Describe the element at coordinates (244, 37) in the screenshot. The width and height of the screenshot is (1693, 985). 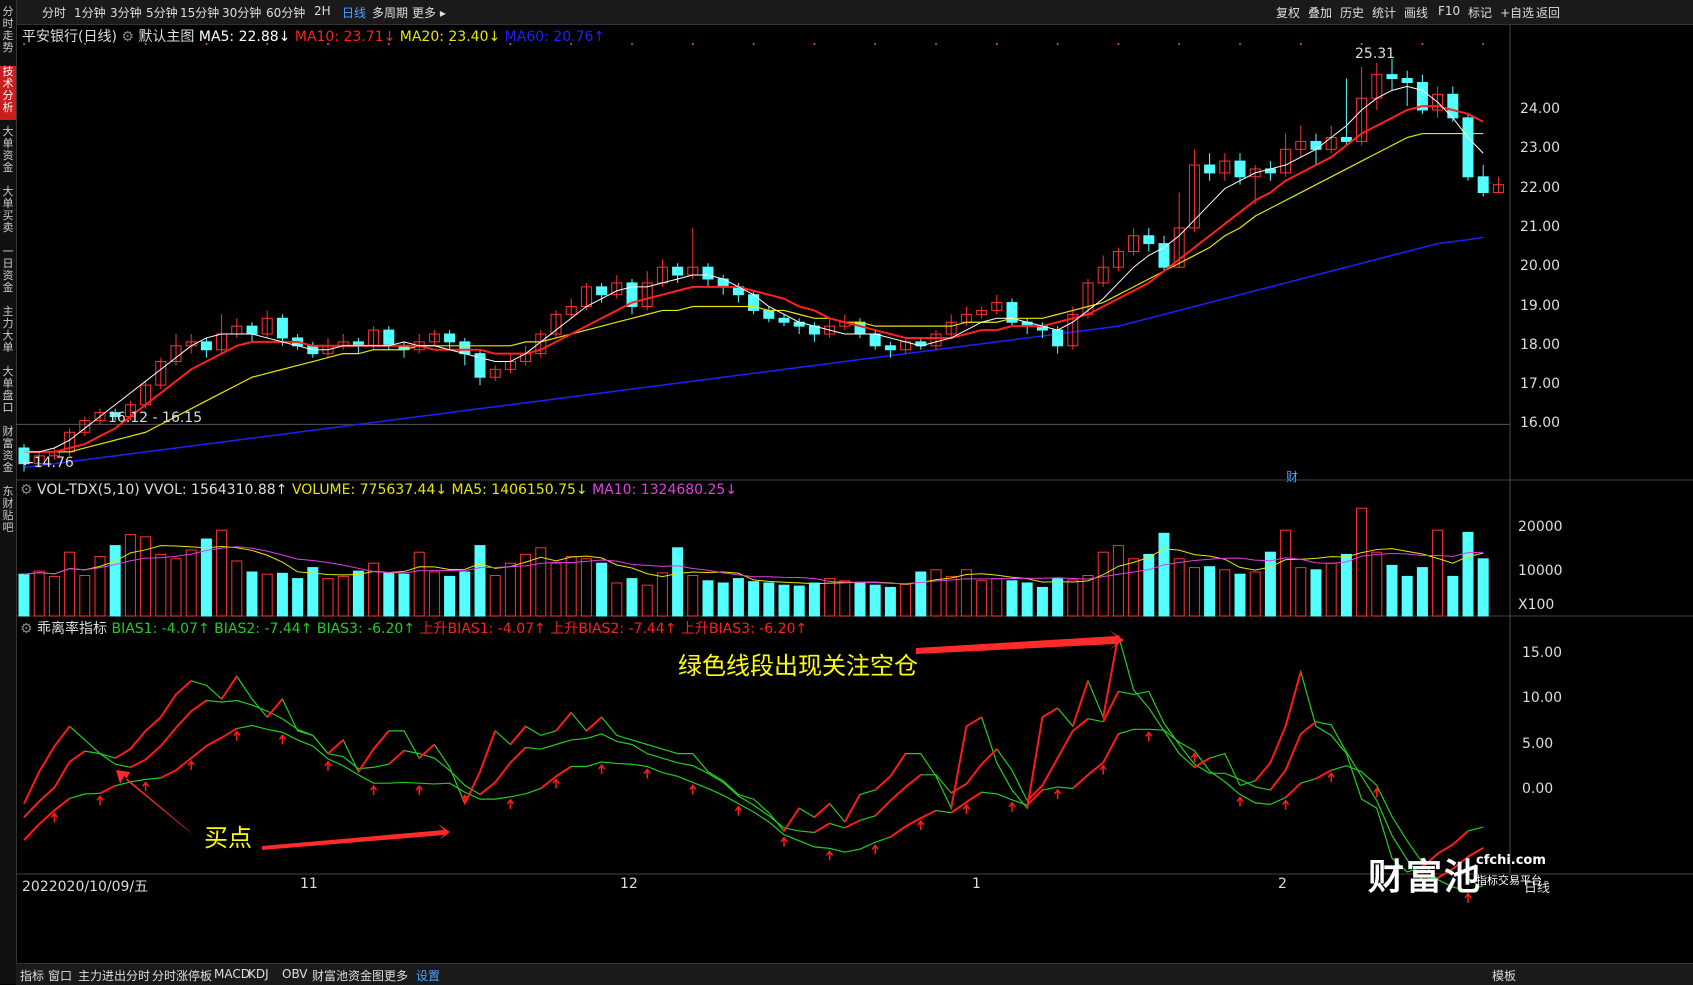
I see `ma5-label: MA5: 22.88↓` at that location.